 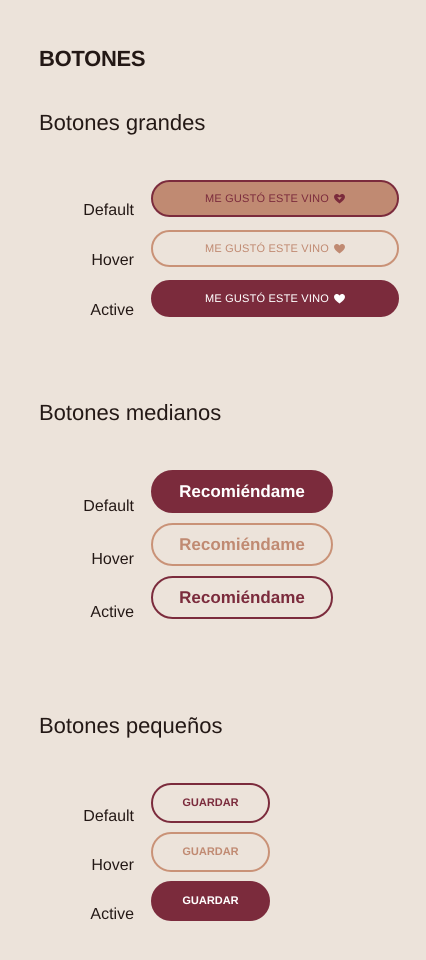 What do you see at coordinates (275, 298) in the screenshot?
I see `sample-button: ME GUSTÓ ESTE VINO` at bounding box center [275, 298].